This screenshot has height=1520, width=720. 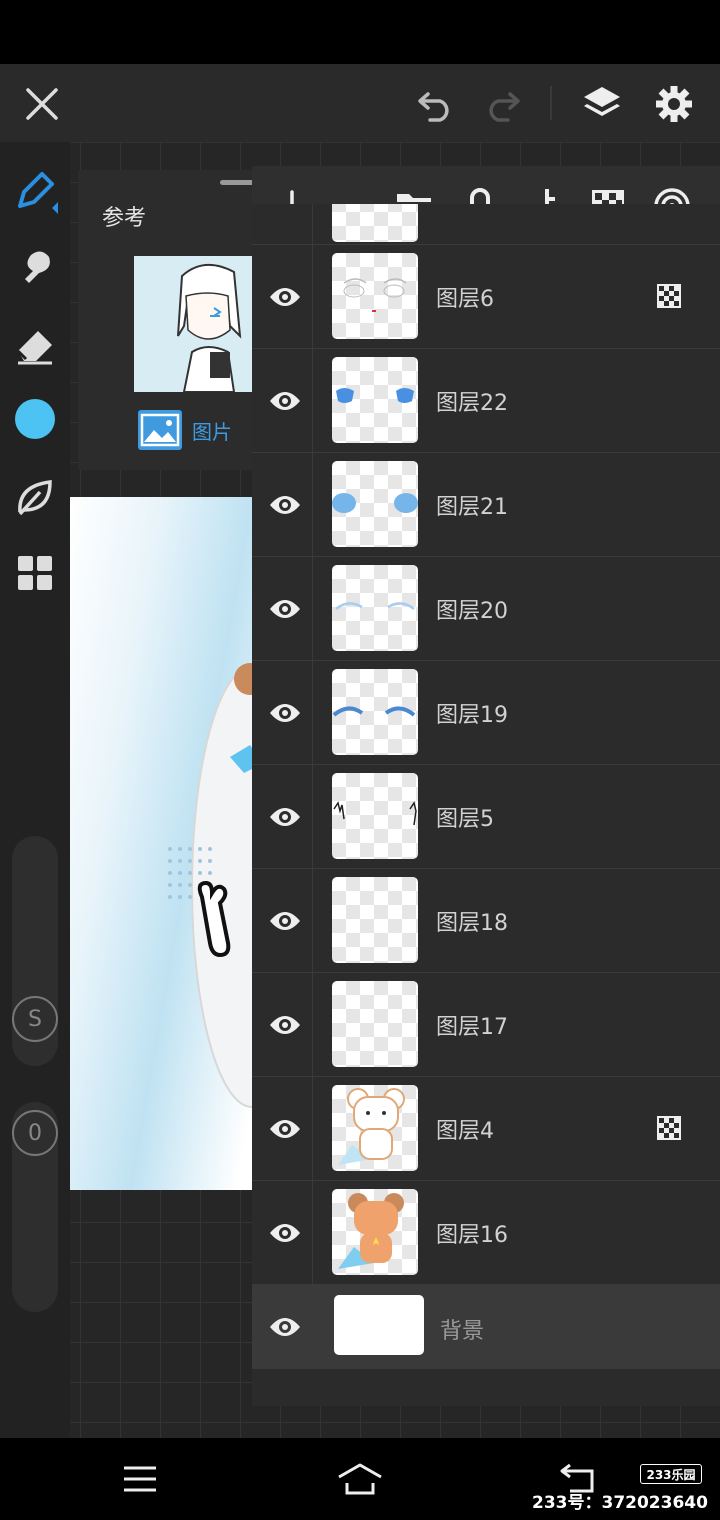 What do you see at coordinates (620, 1503) in the screenshot?
I see `watermark-text: 233号：372023640` at bounding box center [620, 1503].